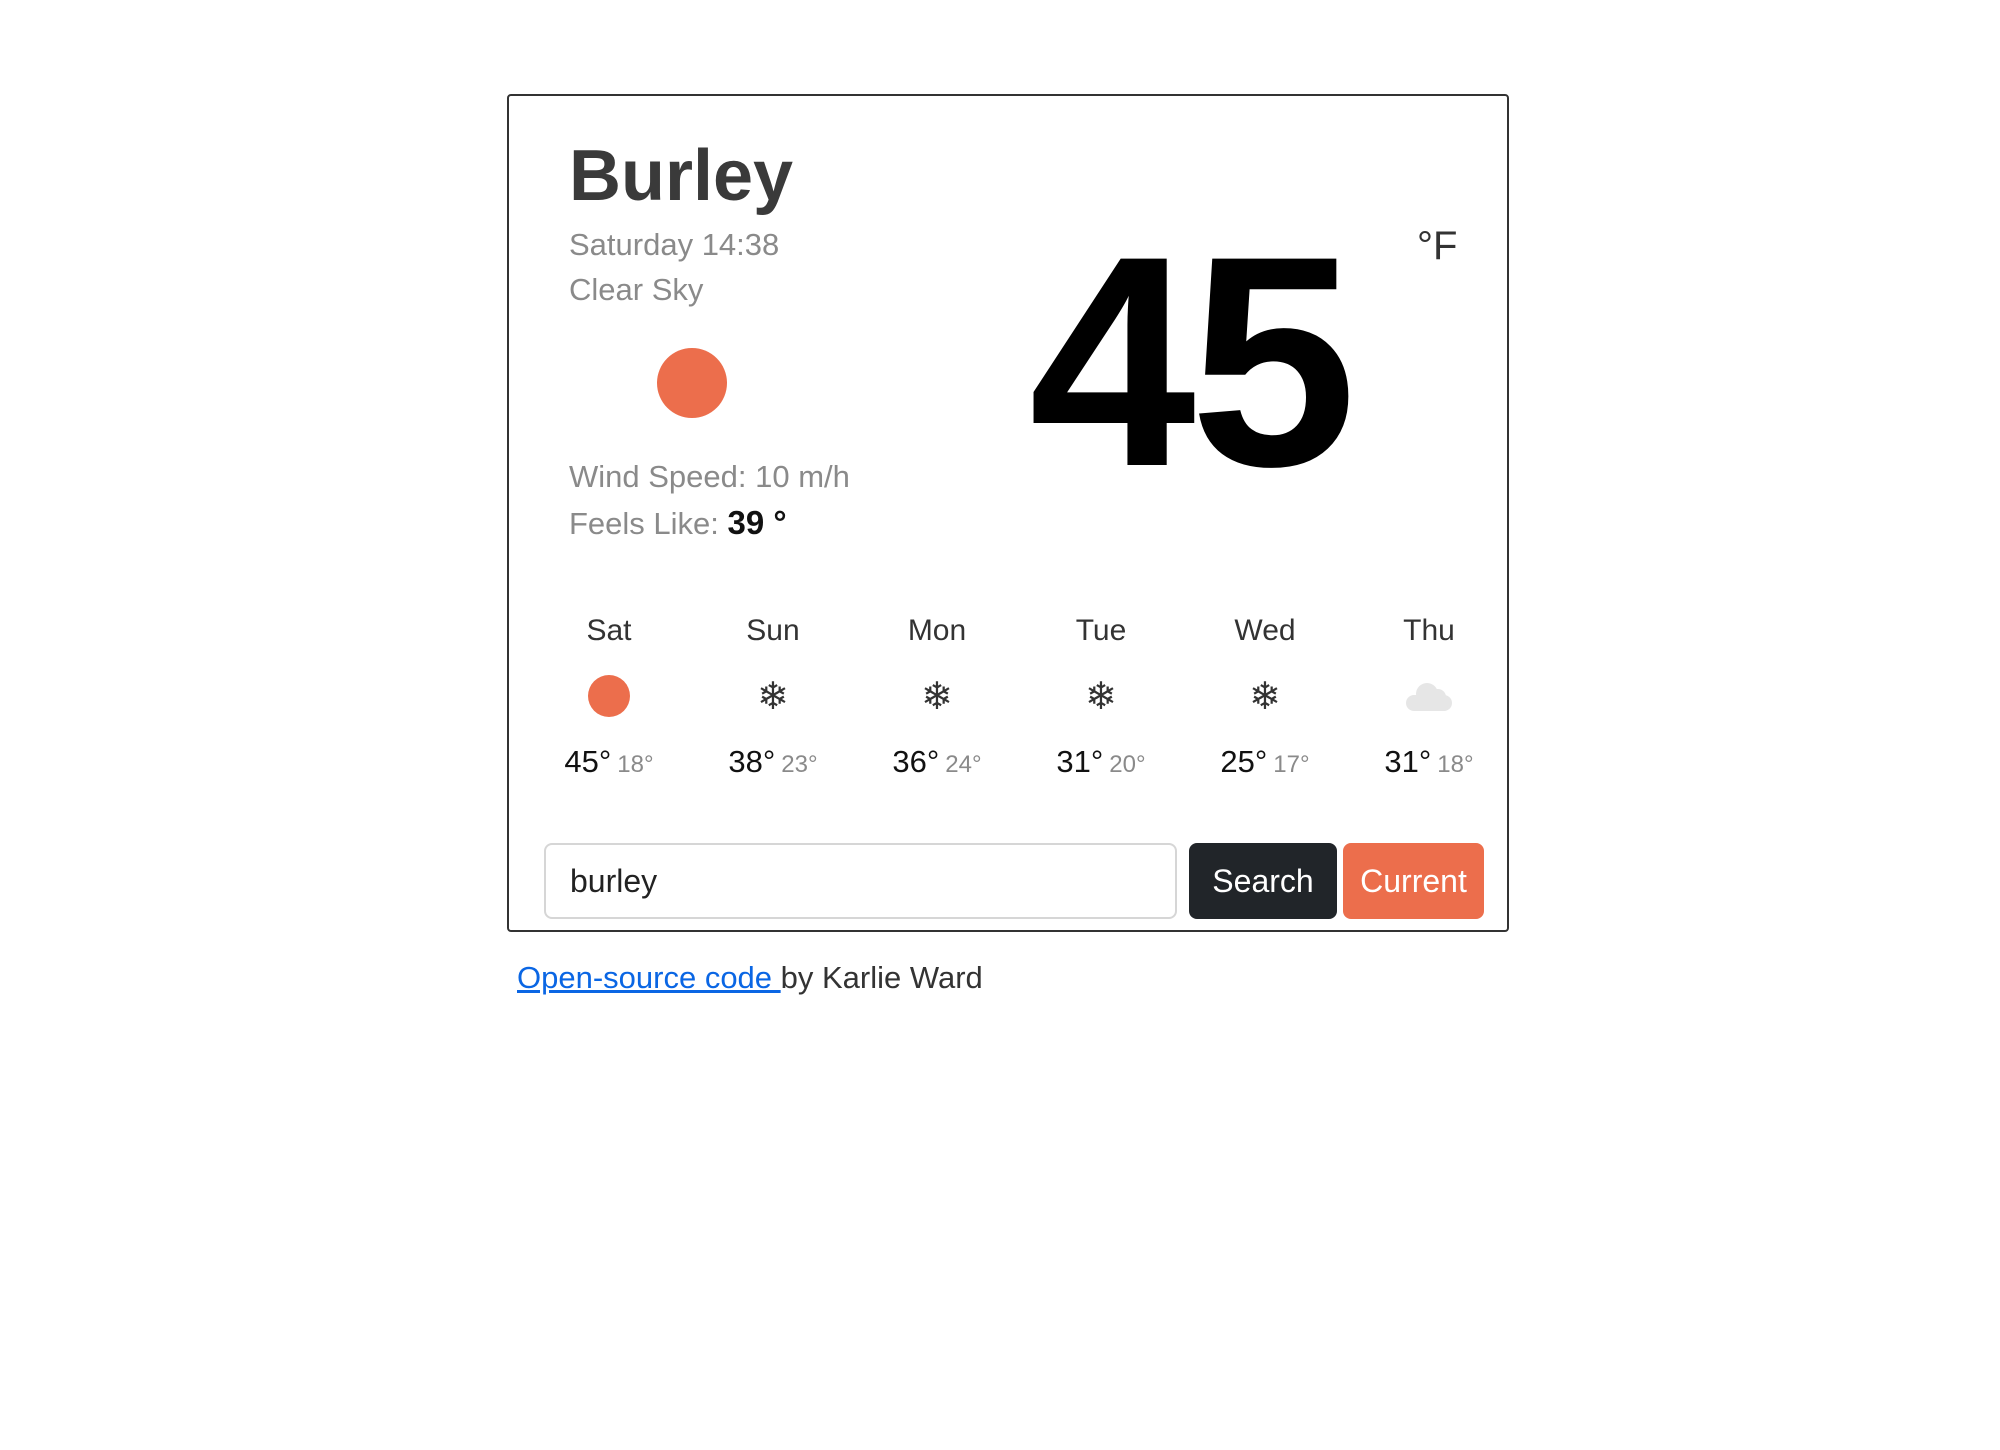 This screenshot has width=2000, height=1450. I want to click on forecast-day: Mon ❄ 36° 24°, so click(937, 706).